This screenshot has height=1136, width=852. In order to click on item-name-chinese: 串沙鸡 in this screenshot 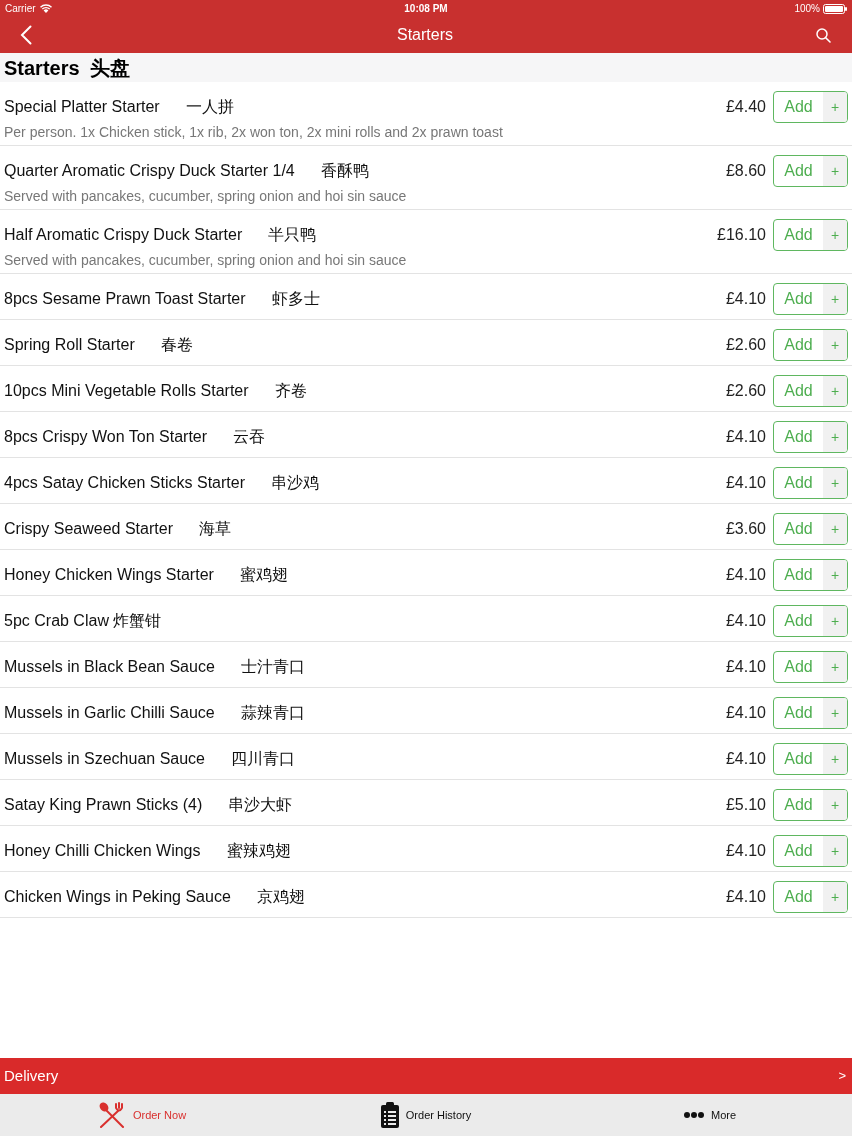, I will do `click(295, 483)`.